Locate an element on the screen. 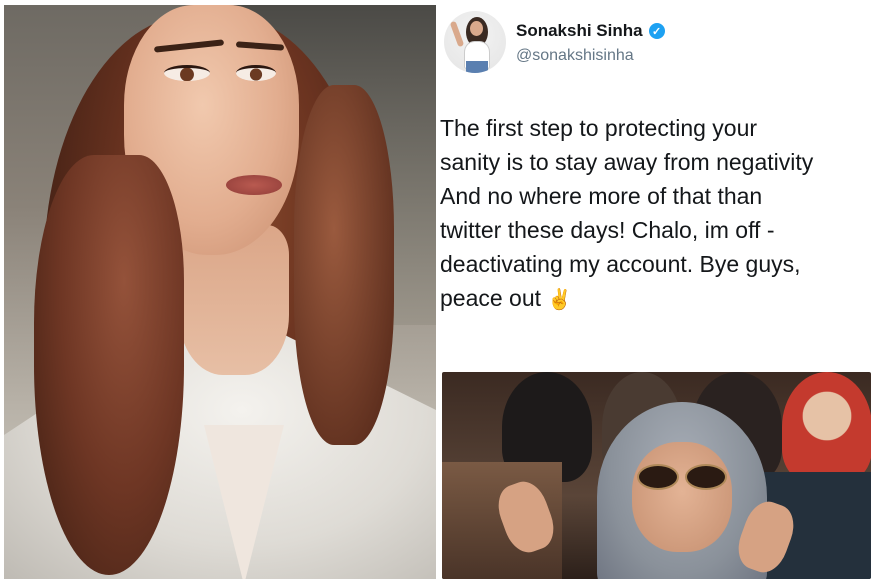 The image size is (875, 583). user-handle: @sonakshisinha is located at coordinates (575, 56).